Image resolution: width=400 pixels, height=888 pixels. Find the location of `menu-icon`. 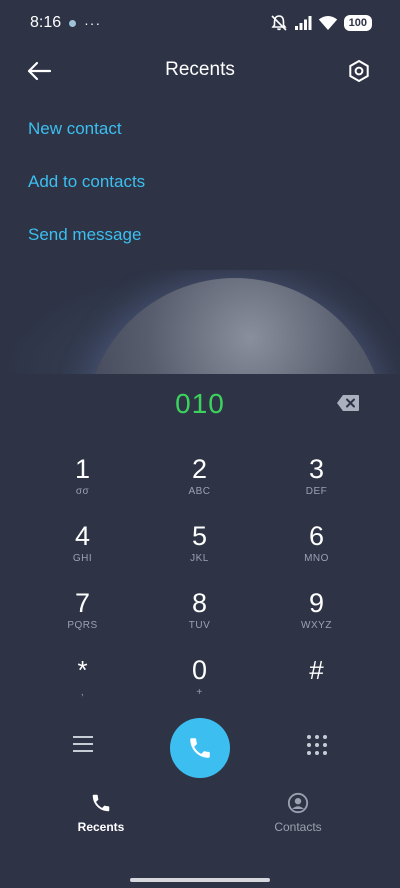

menu-icon is located at coordinates (83, 744).